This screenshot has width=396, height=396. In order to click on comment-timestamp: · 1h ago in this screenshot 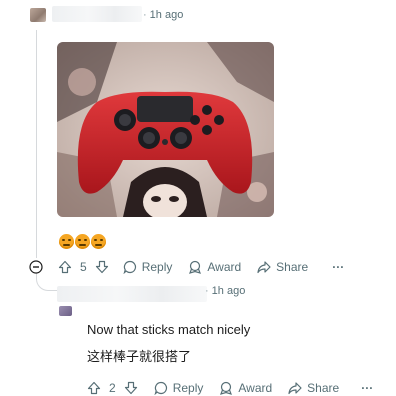, I will do `click(163, 15)`.